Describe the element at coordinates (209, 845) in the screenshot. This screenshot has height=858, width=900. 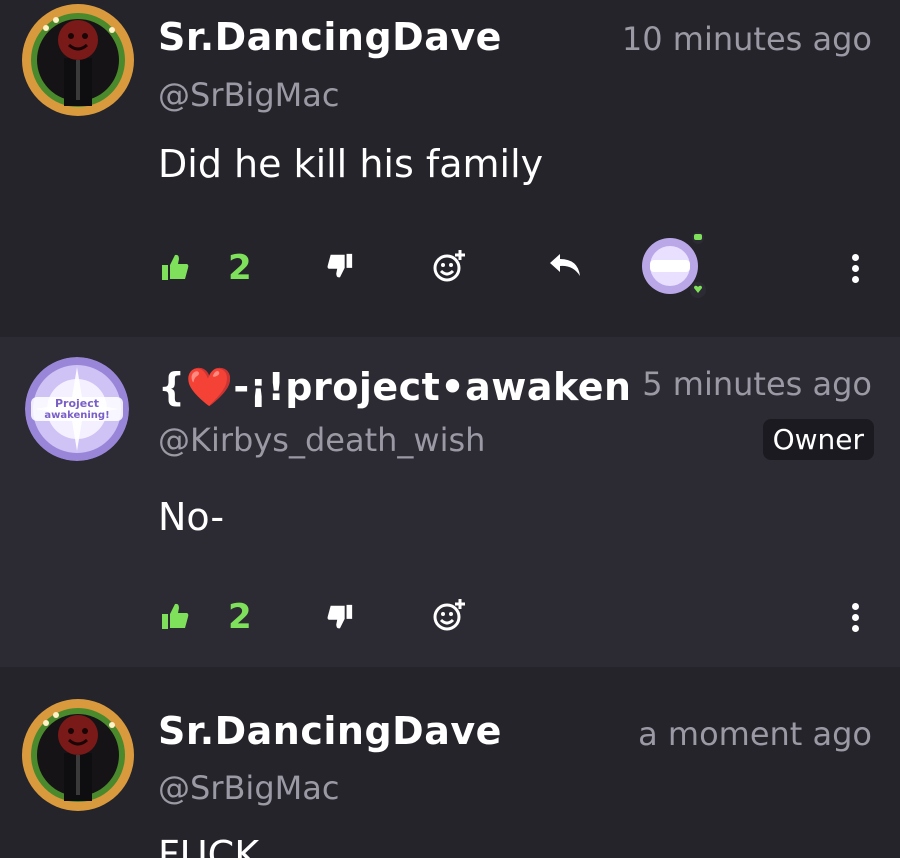
I see `comment-text: FUCK` at that location.